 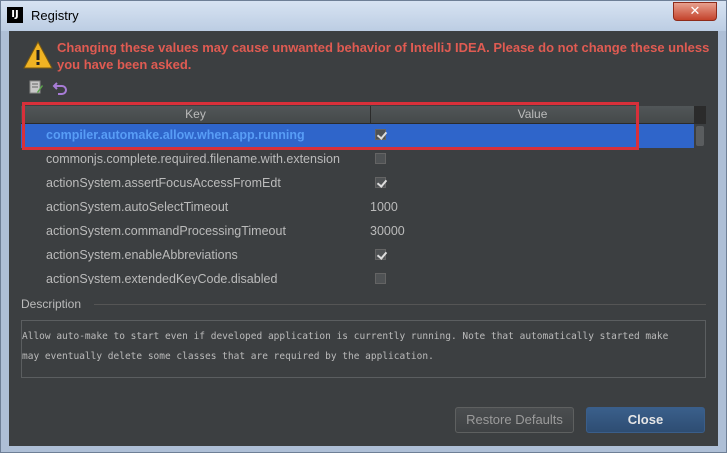 I want to click on registry-value: 1000, so click(x=384, y=207).